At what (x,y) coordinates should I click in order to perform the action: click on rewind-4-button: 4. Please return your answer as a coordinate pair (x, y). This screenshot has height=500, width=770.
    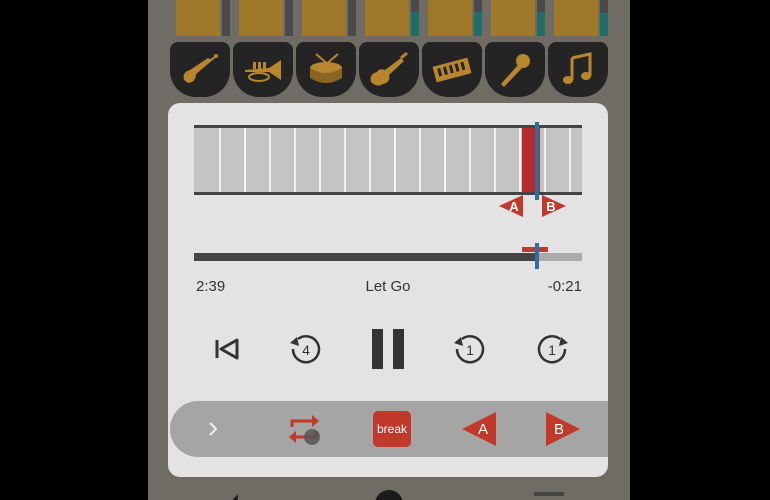
    Looking at the image, I should click on (306, 349).